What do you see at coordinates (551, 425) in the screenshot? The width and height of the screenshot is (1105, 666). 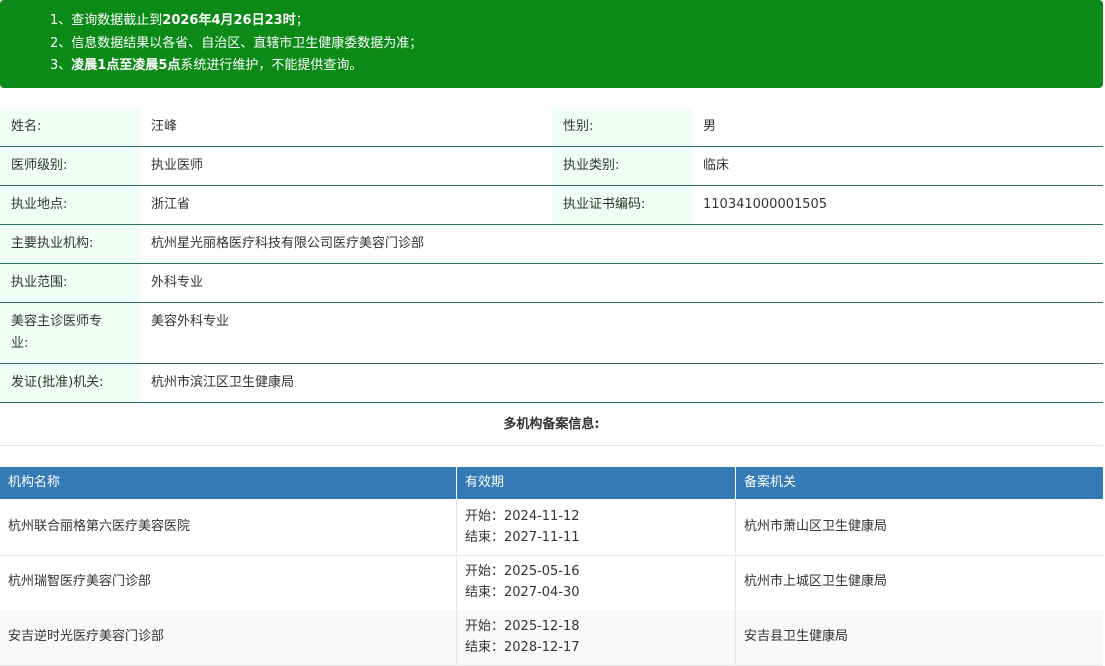 I see `multi-institution-title: 多机构备案信息:` at bounding box center [551, 425].